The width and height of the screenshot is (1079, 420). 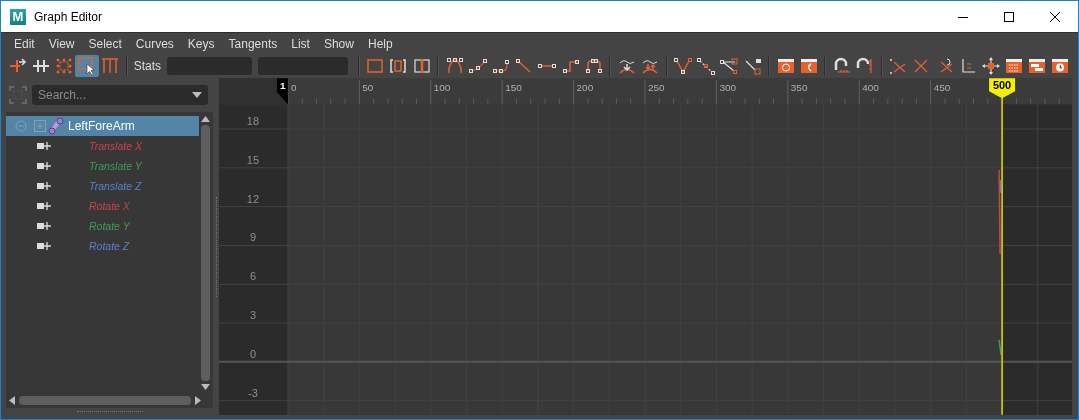 I want to click on time-ruler, so click(x=645, y=91).